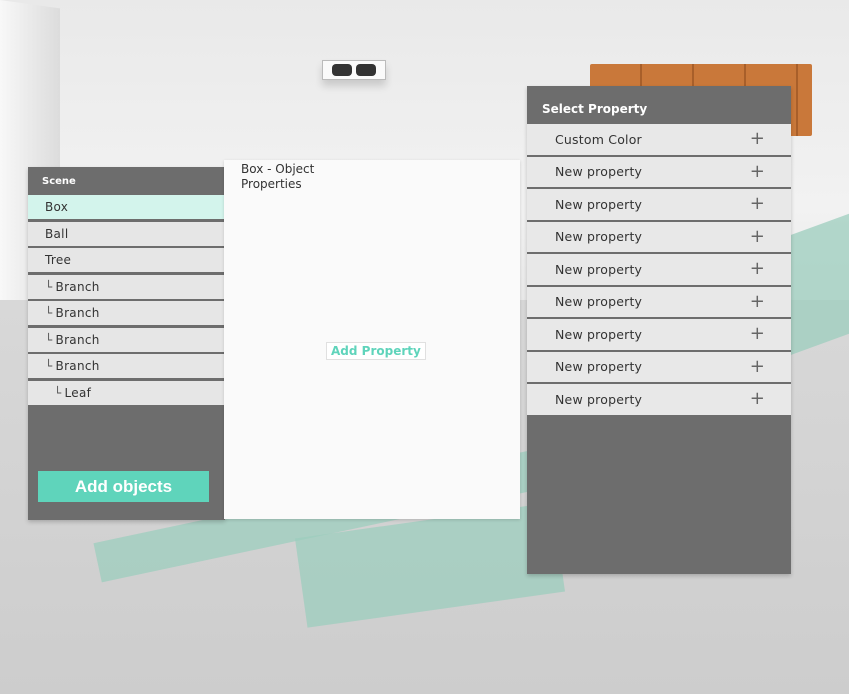 This screenshot has height=694, width=849. What do you see at coordinates (126, 207) in the screenshot?
I see `scene-item: Box` at bounding box center [126, 207].